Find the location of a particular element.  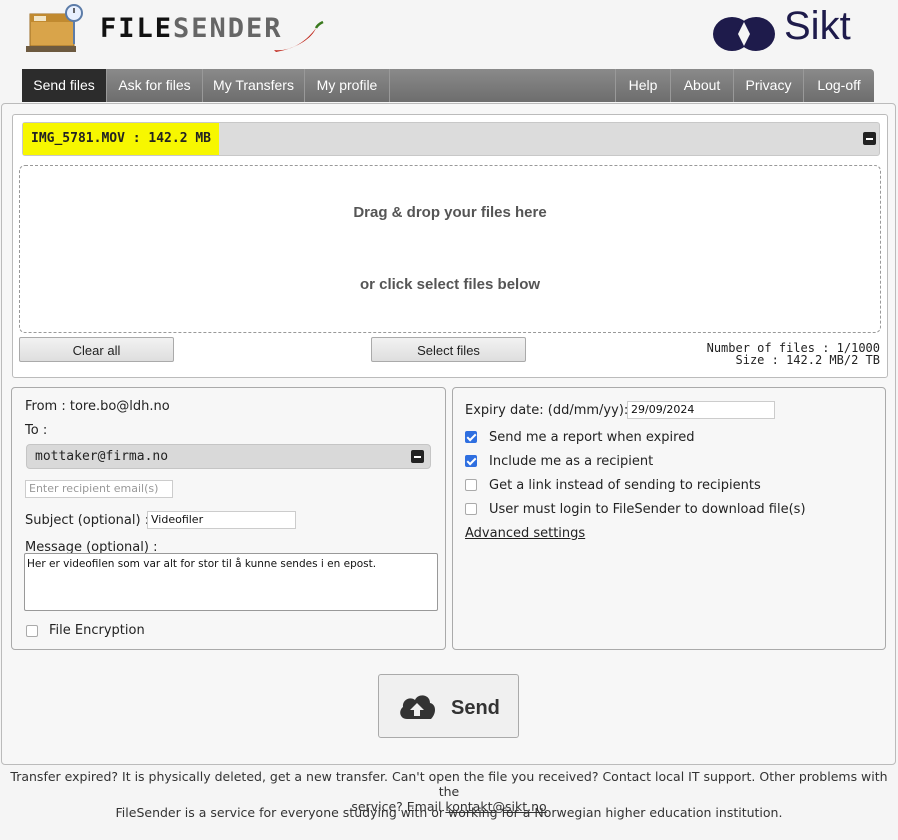

file-name: IMG_5781.MOV : 142.2 MB is located at coordinates (121, 139).